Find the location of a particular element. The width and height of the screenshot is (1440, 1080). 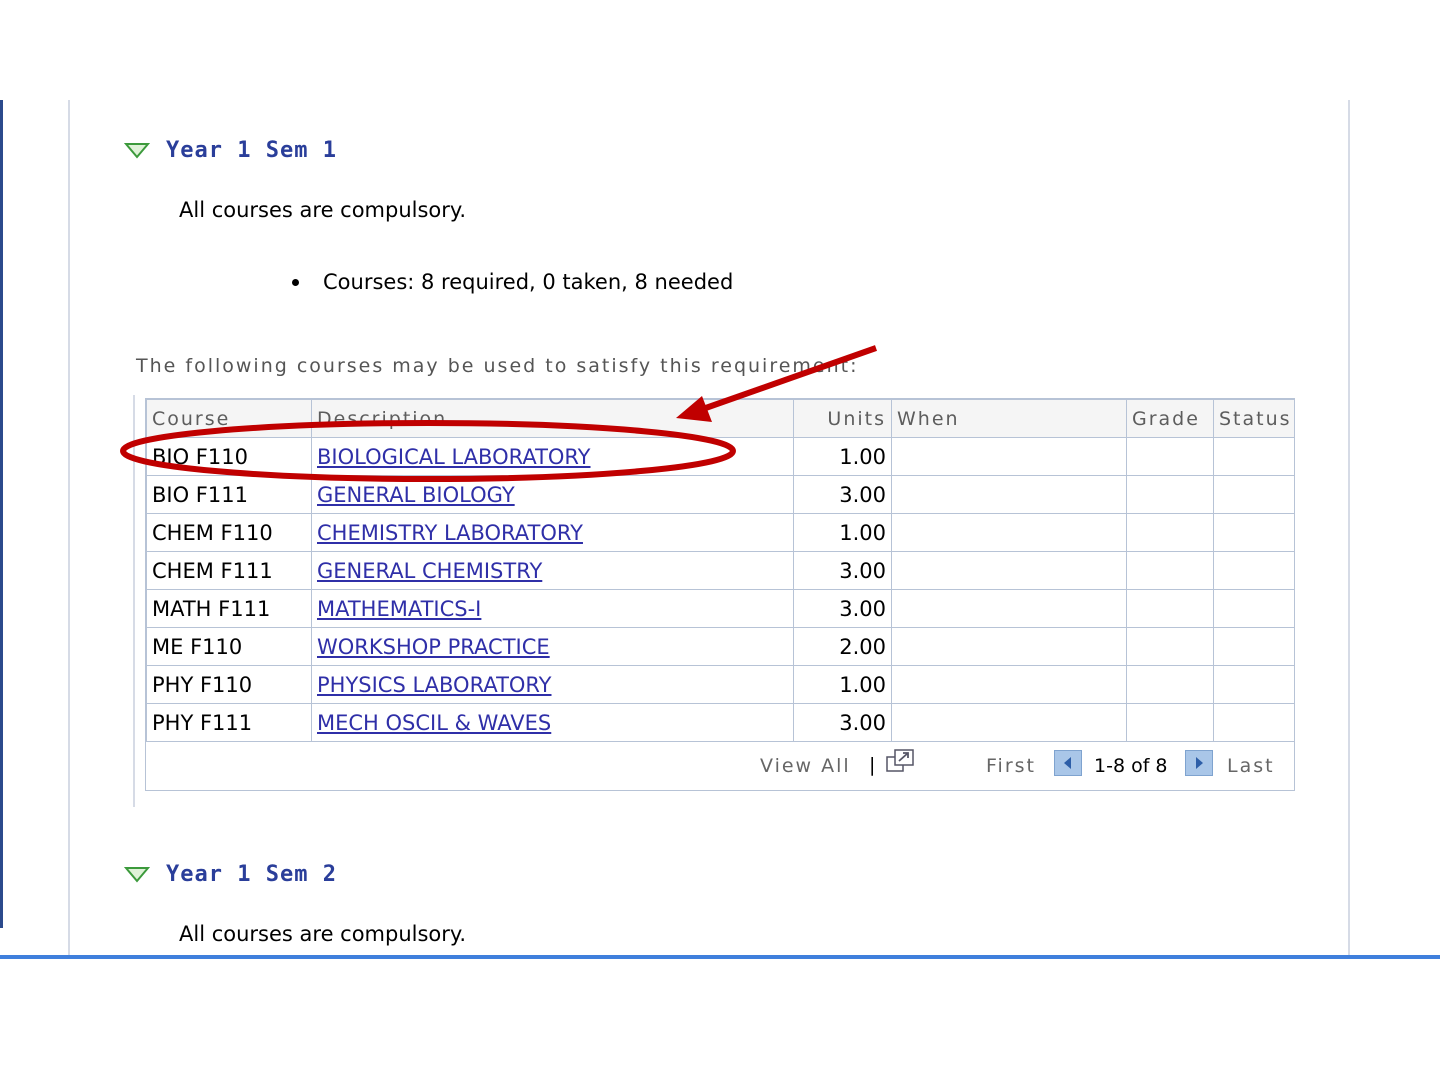

next-page-button is located at coordinates (1199, 763).